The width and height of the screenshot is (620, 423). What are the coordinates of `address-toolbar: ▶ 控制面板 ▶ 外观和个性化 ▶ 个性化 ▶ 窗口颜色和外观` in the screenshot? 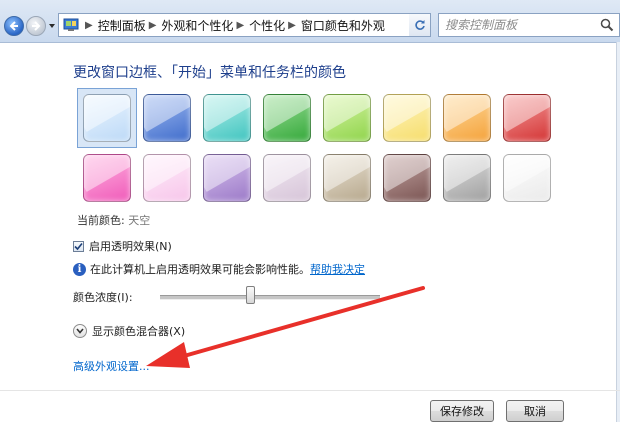 It's located at (310, 21).